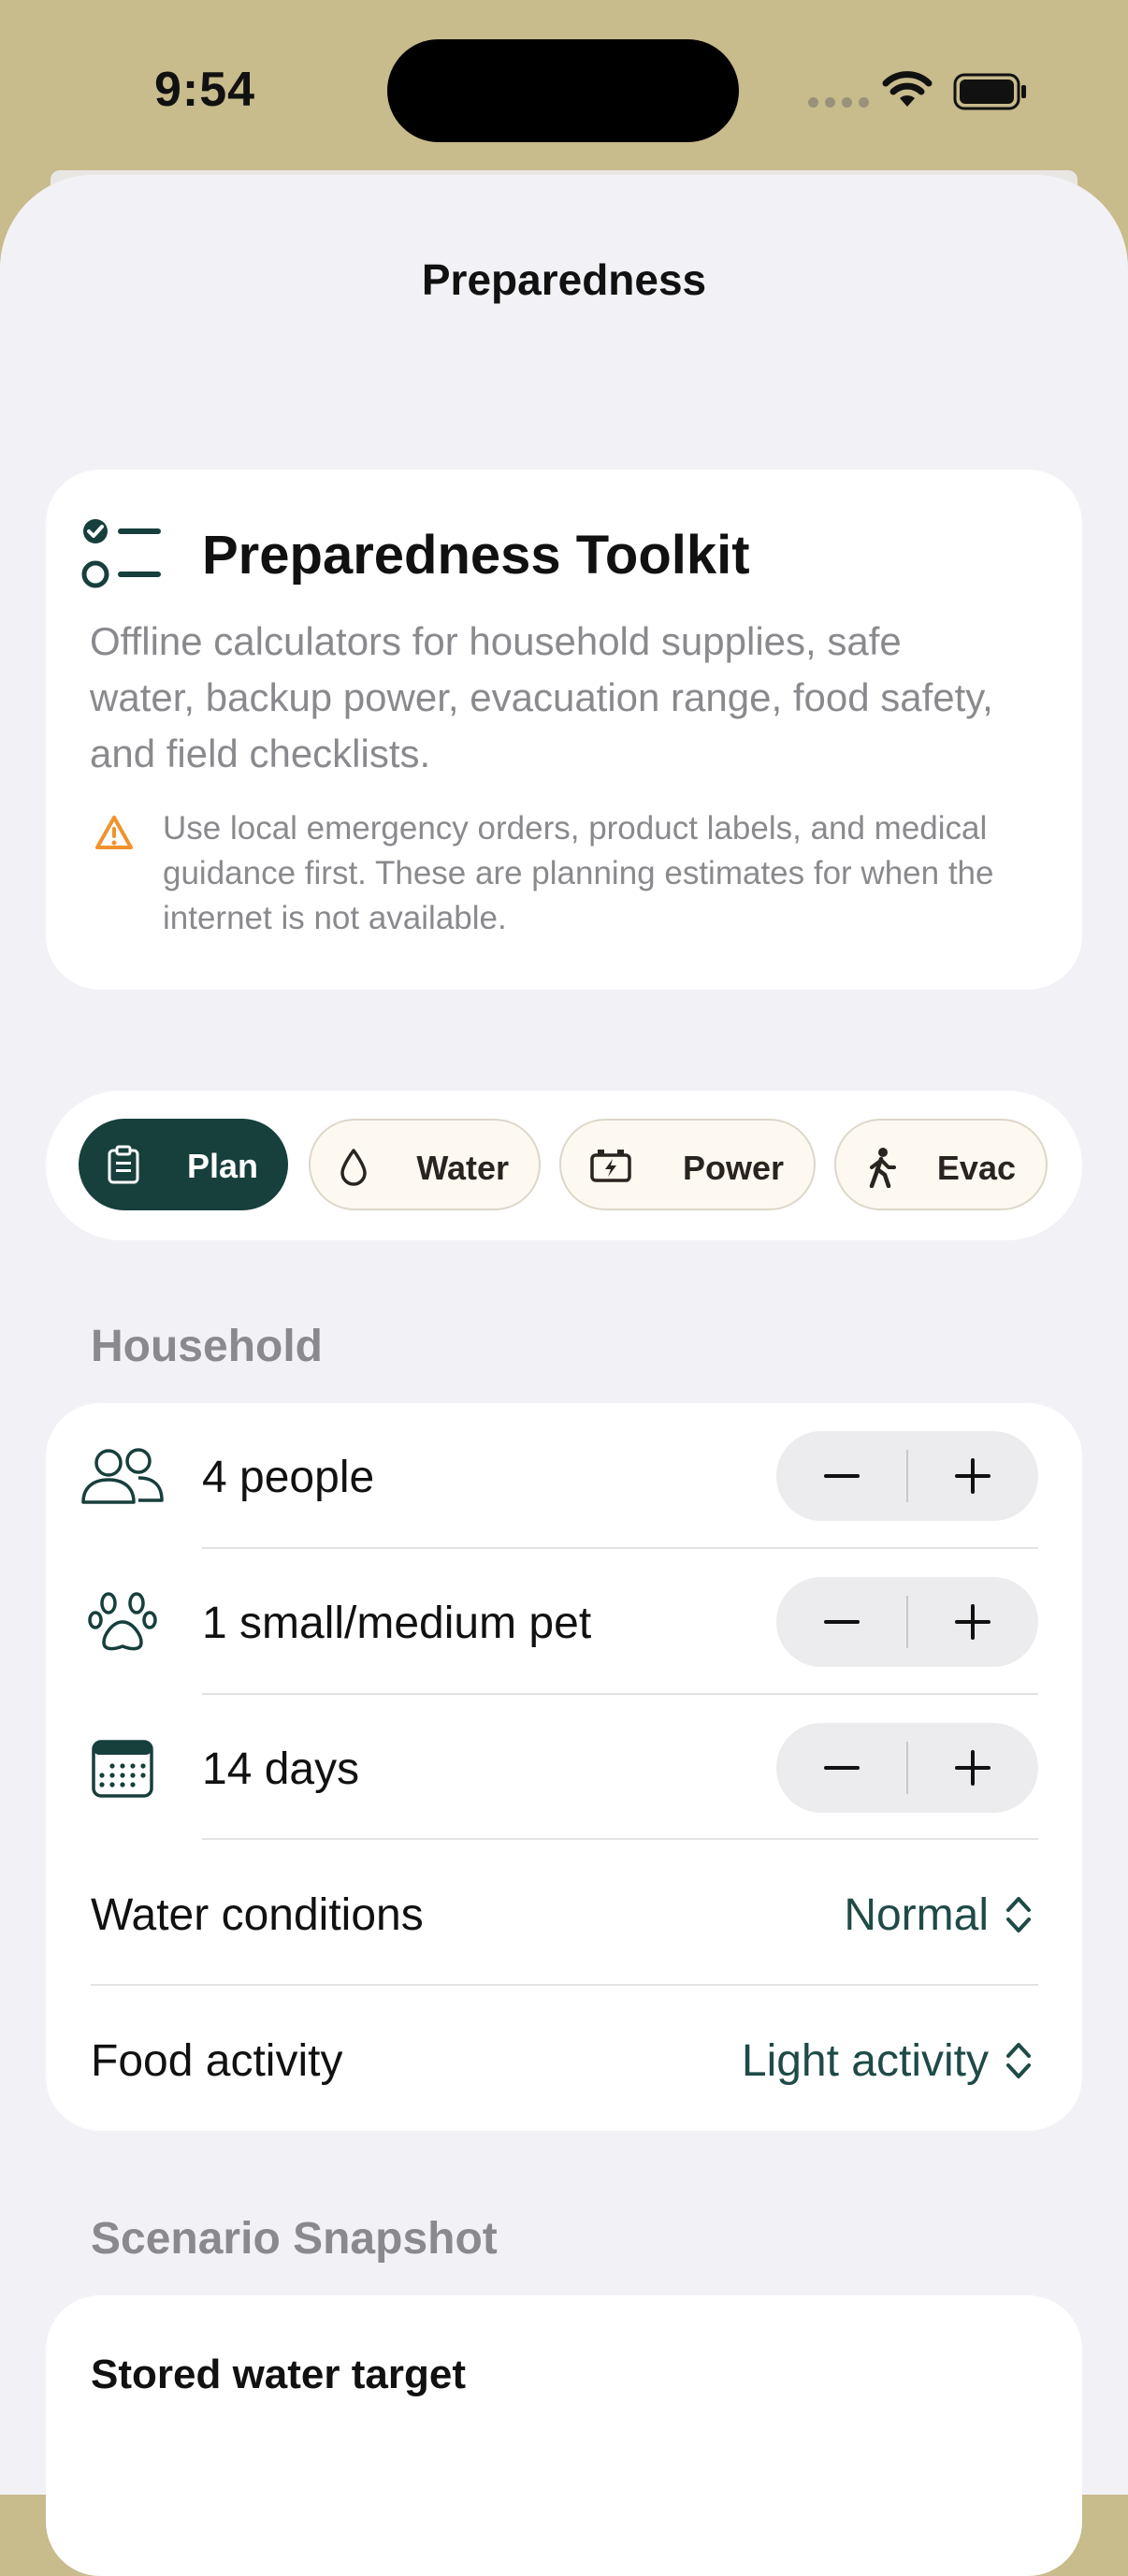  I want to click on drop-icon, so click(353, 1167).